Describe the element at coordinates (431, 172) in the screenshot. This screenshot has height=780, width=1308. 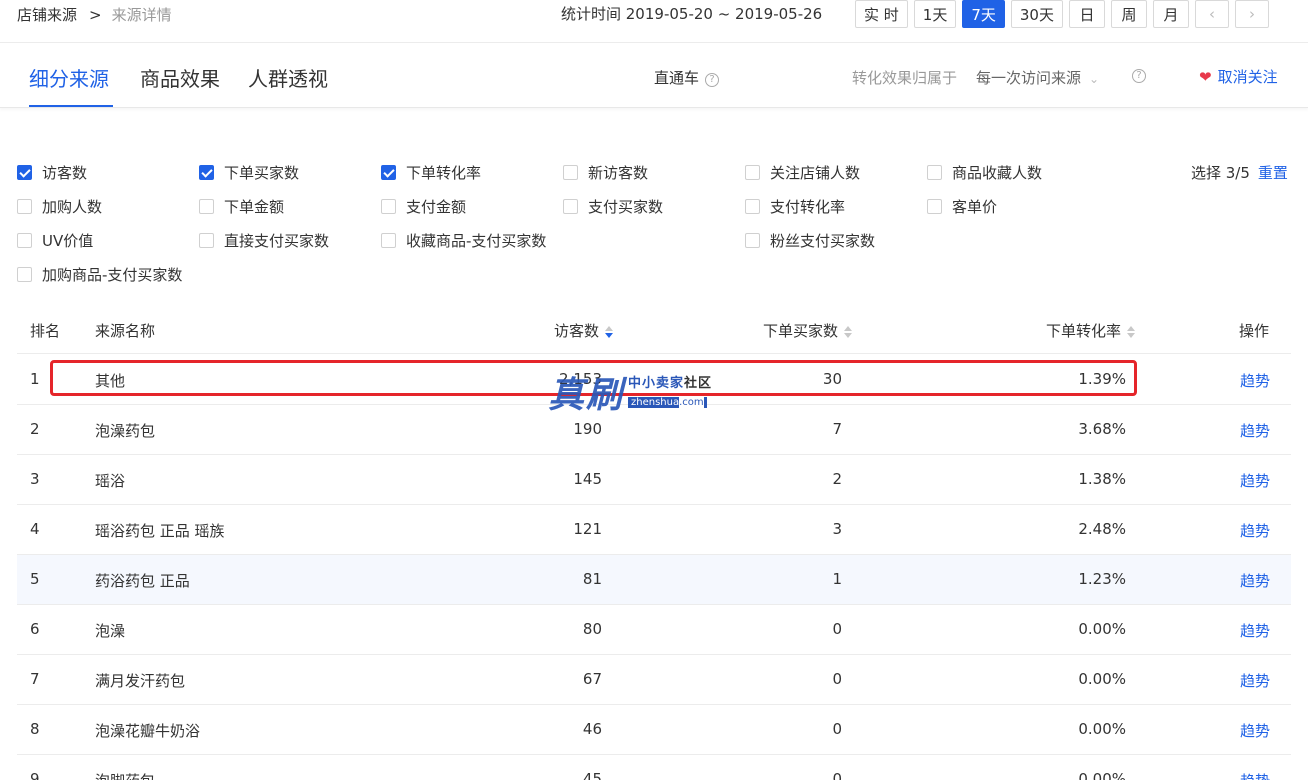
I see `metric-checkbox-order-rate: 下单转化率` at that location.